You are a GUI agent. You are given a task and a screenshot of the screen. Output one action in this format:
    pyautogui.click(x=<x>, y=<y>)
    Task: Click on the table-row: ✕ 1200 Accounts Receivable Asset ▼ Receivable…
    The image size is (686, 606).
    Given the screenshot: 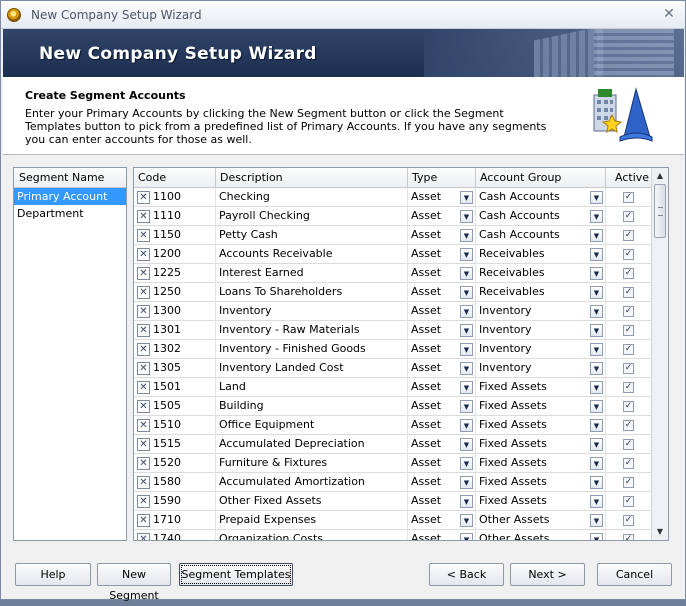 What is the action you would take?
    pyautogui.click(x=393, y=254)
    